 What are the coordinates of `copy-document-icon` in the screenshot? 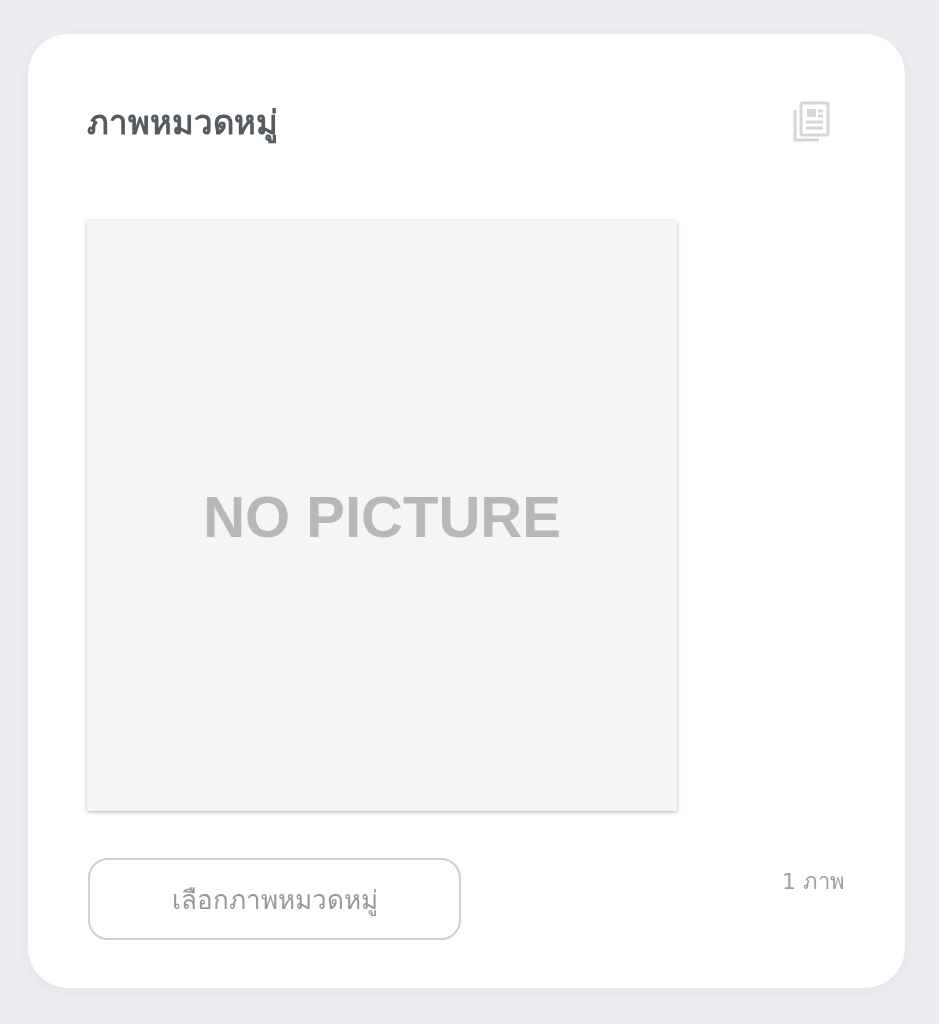 It's located at (811, 122).